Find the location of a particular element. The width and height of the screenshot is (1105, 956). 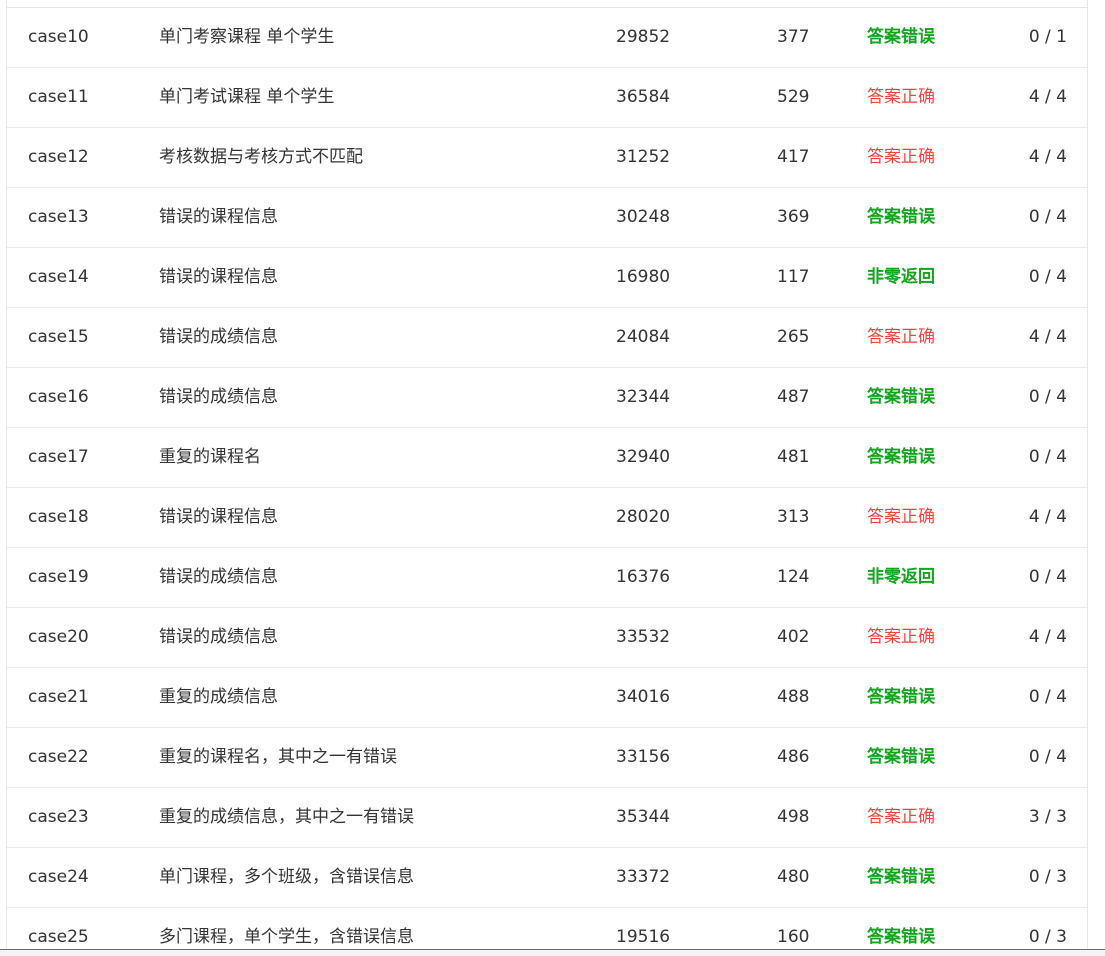

table-row: case19 错误的成绩信息 16376 124 非零返回 0 / 4 is located at coordinates (547, 578).